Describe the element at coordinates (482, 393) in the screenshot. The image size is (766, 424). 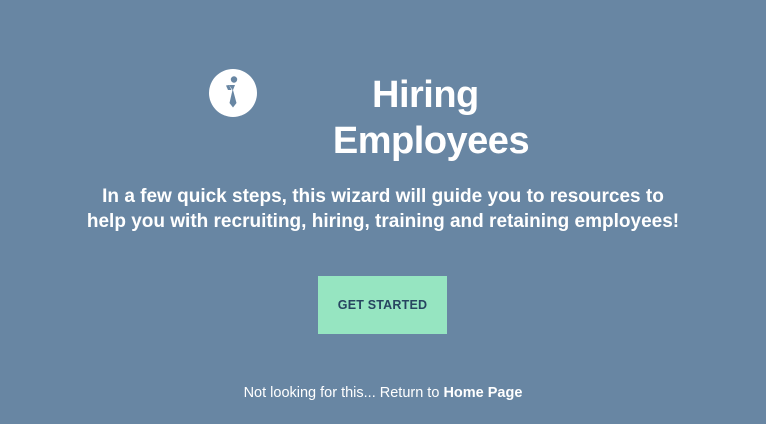
I see `home-page-link: Home Page` at that location.